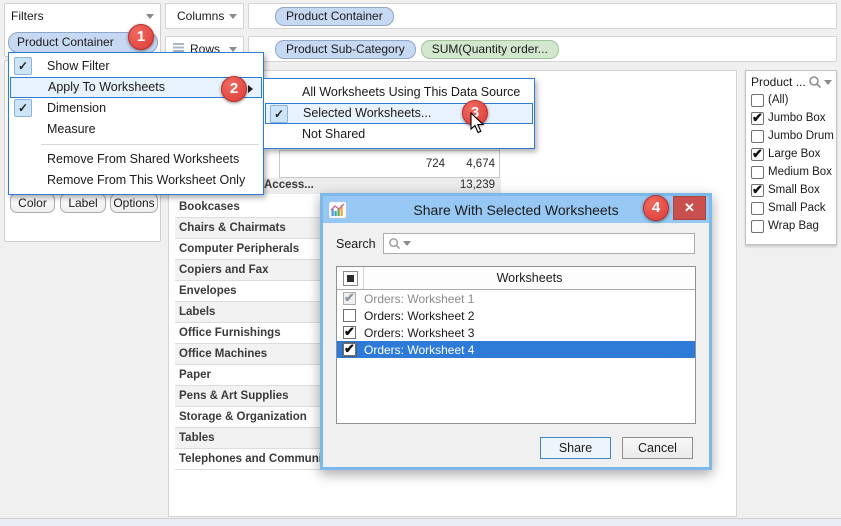 This screenshot has width=841, height=526. I want to click on submenu-item-all-worksheets-using-this-data-source: All Worksheets Using This Data Source, so click(399, 92).